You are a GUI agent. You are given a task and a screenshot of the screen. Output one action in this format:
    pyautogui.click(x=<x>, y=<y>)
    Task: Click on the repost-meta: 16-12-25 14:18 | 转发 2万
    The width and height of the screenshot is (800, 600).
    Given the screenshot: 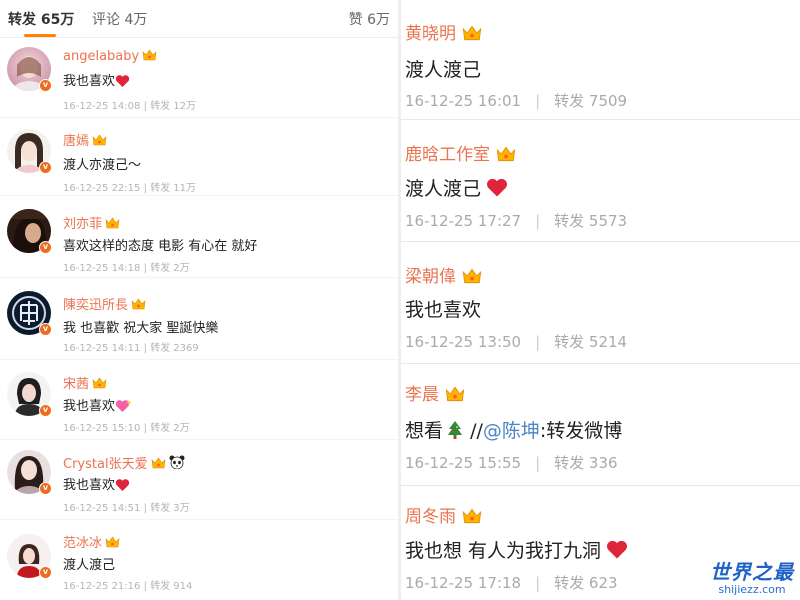 What is the action you would take?
    pyautogui.click(x=126, y=268)
    